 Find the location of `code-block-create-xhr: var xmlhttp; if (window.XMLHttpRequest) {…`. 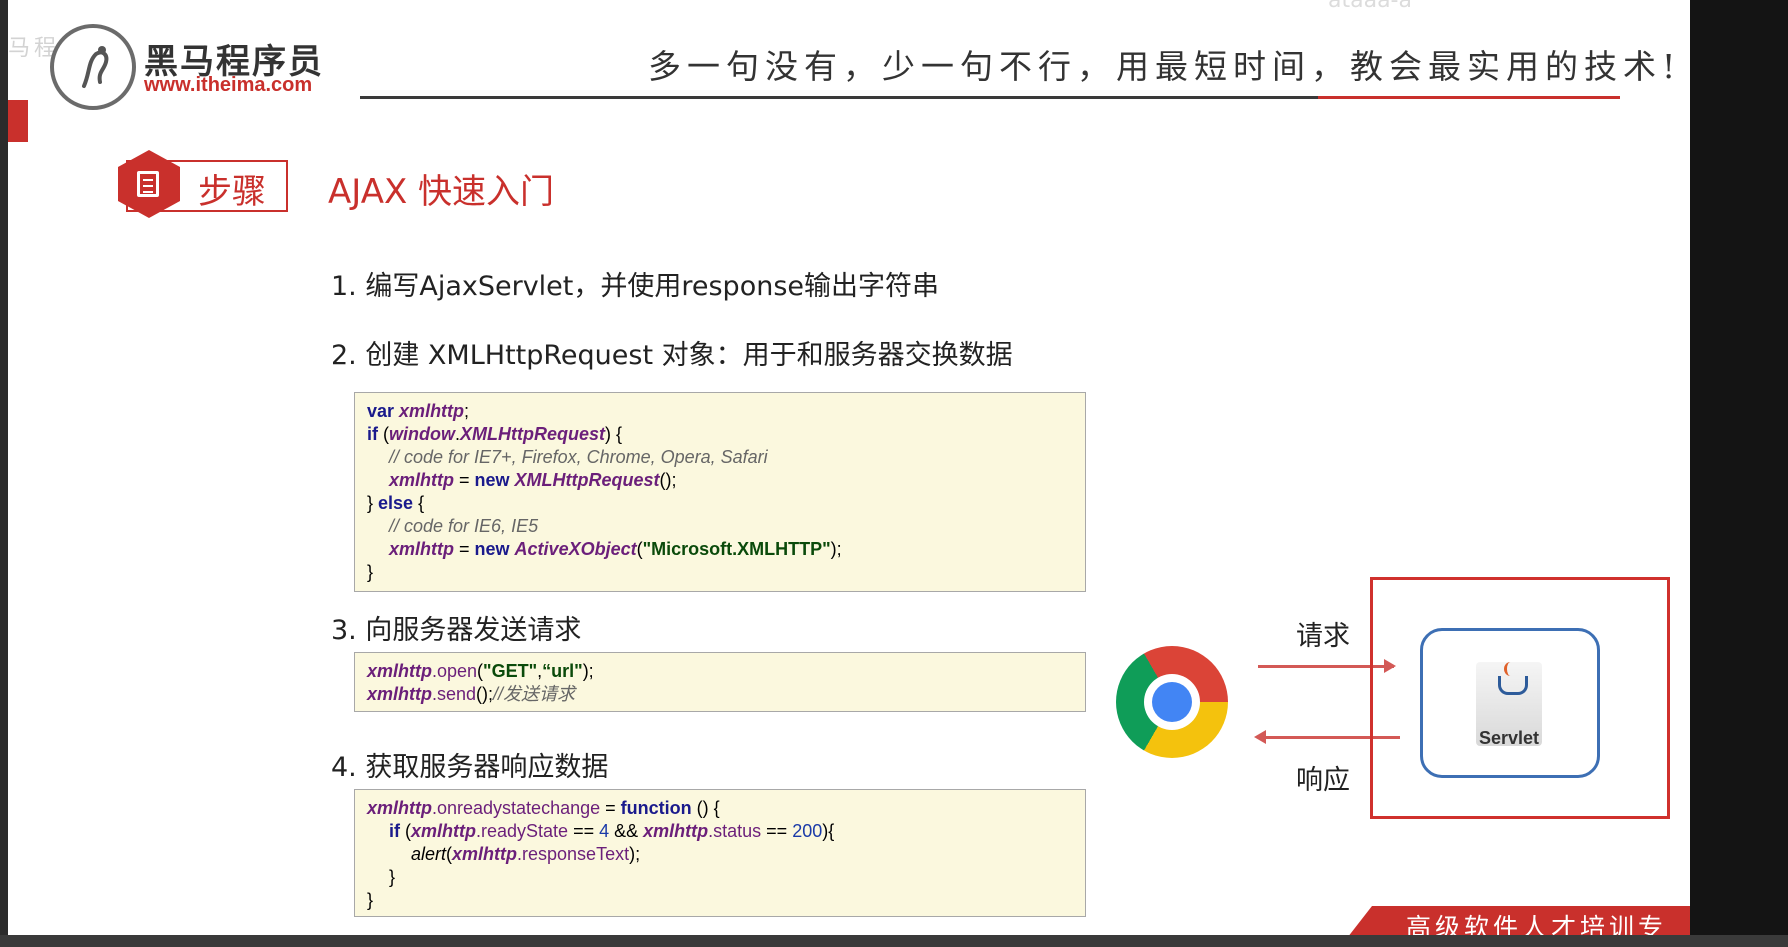

code-block-create-xhr: var xmlhttp; if (window.XMLHttpRequest) {… is located at coordinates (720, 492).